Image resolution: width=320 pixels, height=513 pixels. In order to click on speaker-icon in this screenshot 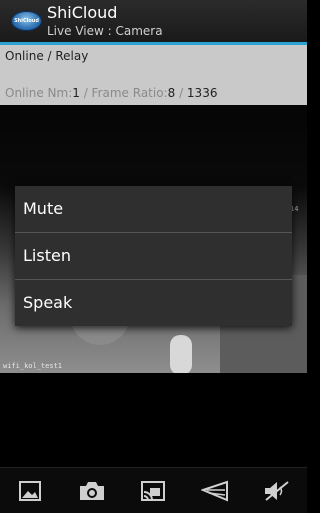, I will do `click(215, 491)`.